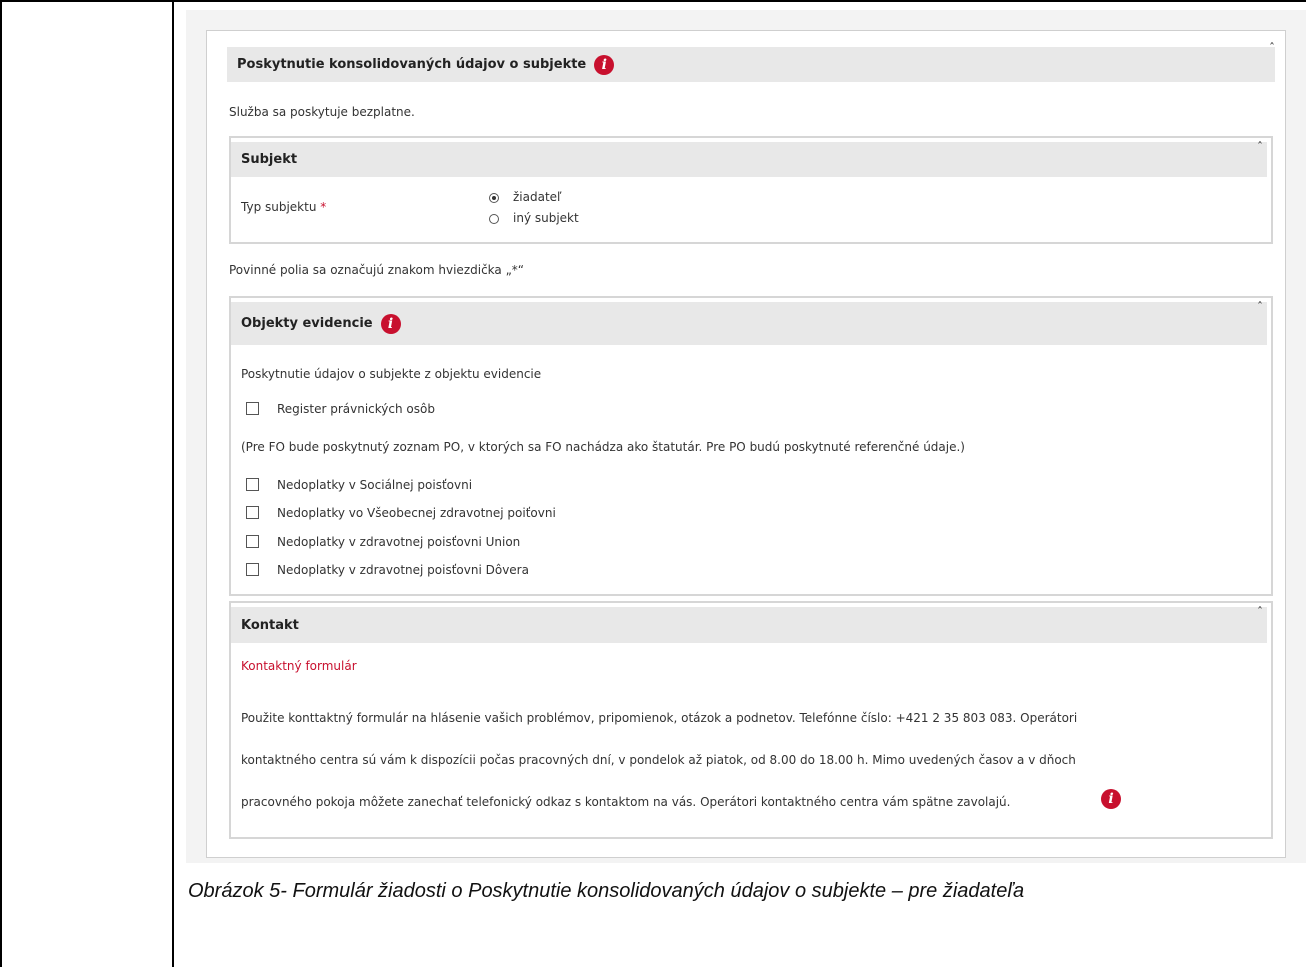  What do you see at coordinates (749, 323) in the screenshot?
I see `objekty-header: Objekty evidencie i` at bounding box center [749, 323].